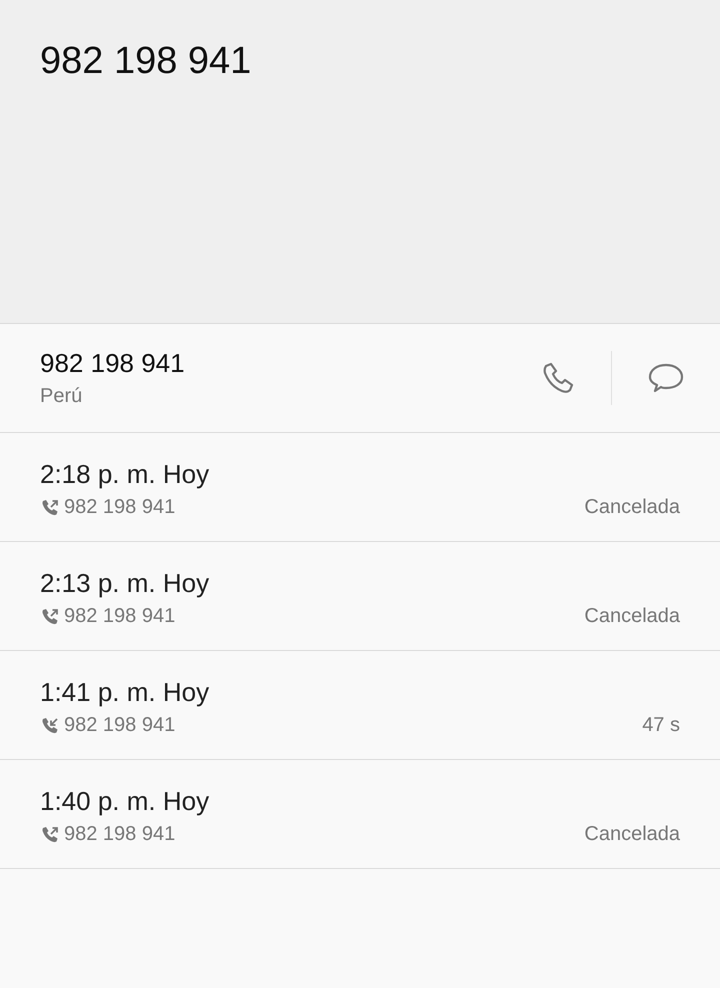 The width and height of the screenshot is (720, 988). Describe the element at coordinates (125, 583) in the screenshot. I see `call-time: 2:13 p. m. Hoy` at that location.